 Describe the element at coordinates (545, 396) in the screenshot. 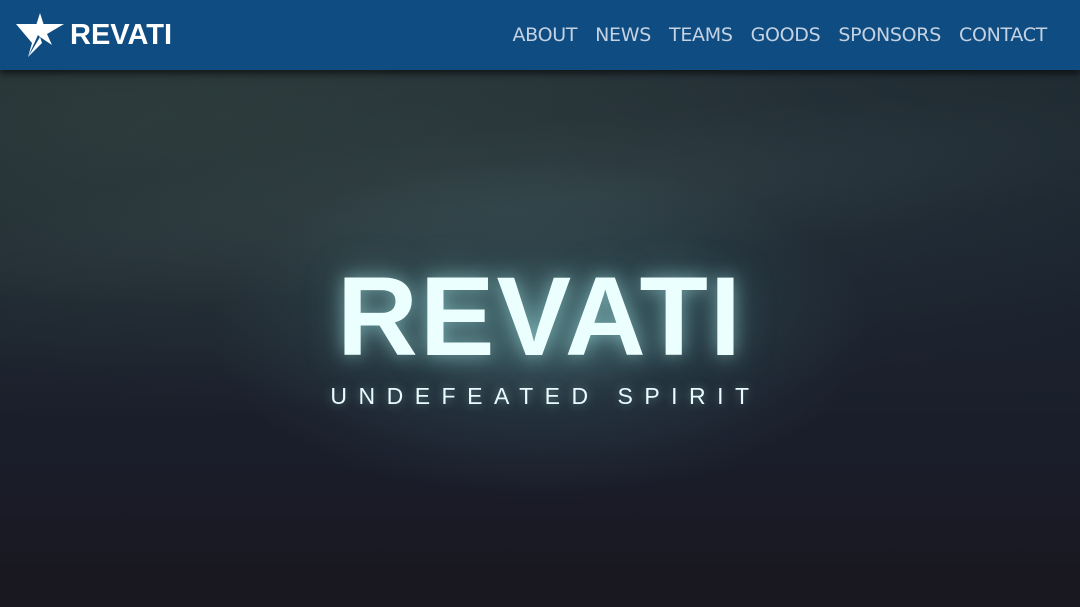

I see `hero-subtitle: UNDEFEATED SPIRIT` at that location.